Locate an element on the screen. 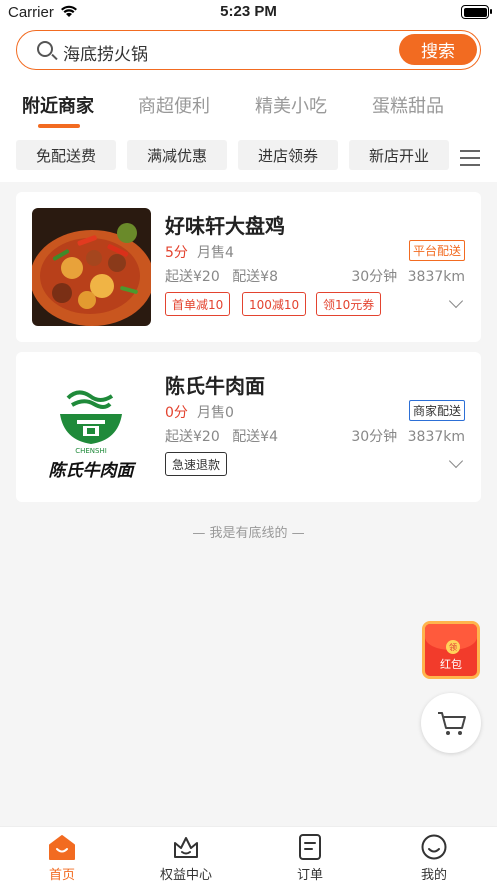  tab-home: 首页 is located at coordinates (62, 855).